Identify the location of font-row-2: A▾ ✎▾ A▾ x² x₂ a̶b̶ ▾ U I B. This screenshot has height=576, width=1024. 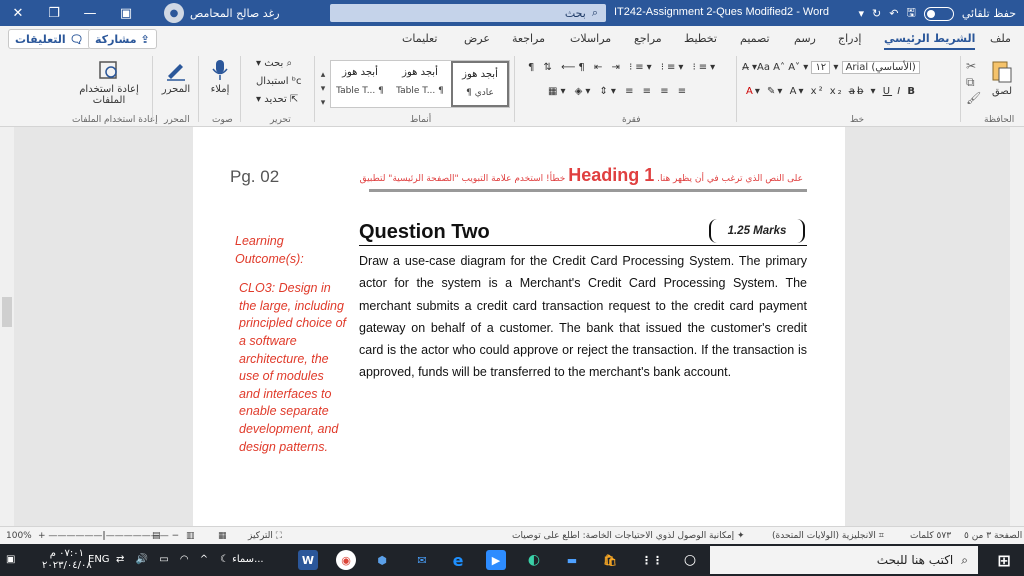
(831, 91).